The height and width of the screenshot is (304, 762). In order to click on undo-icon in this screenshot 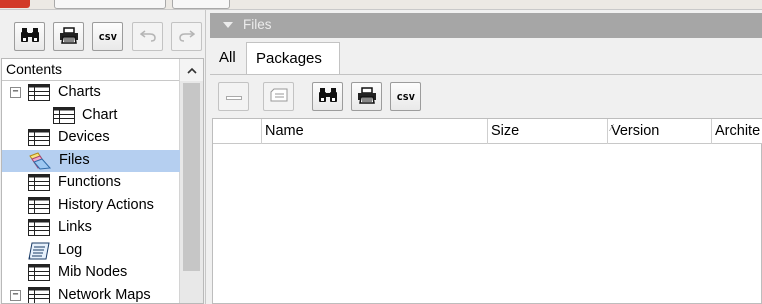, I will do `click(147, 36)`.